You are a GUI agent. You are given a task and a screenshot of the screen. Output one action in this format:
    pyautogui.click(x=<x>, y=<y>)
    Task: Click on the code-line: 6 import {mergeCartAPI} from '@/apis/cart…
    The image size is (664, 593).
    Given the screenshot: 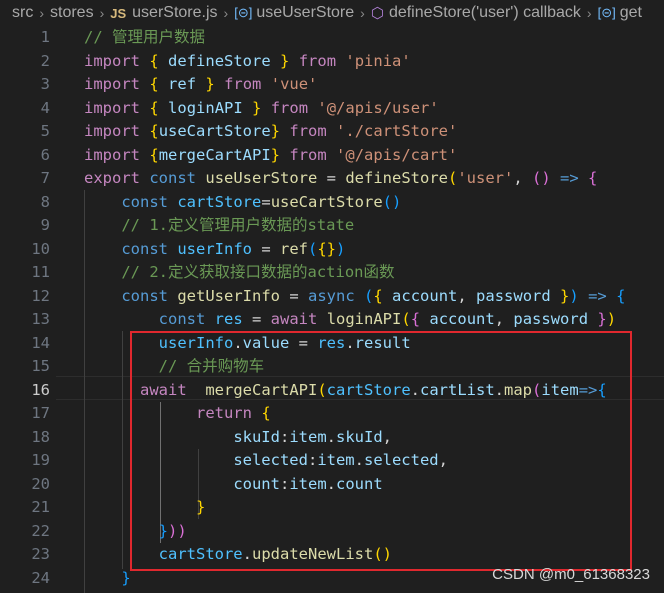 What is the action you would take?
    pyautogui.click(x=332, y=156)
    